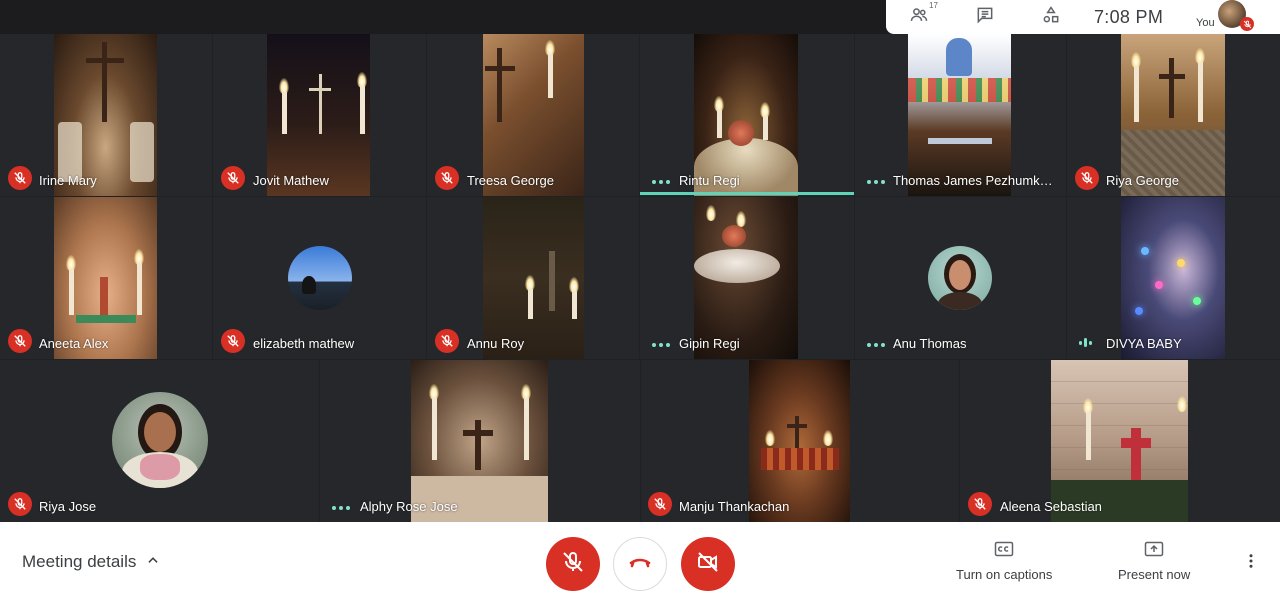 The image size is (1280, 604). I want to click on participant-name: Treesa George, so click(510, 180).